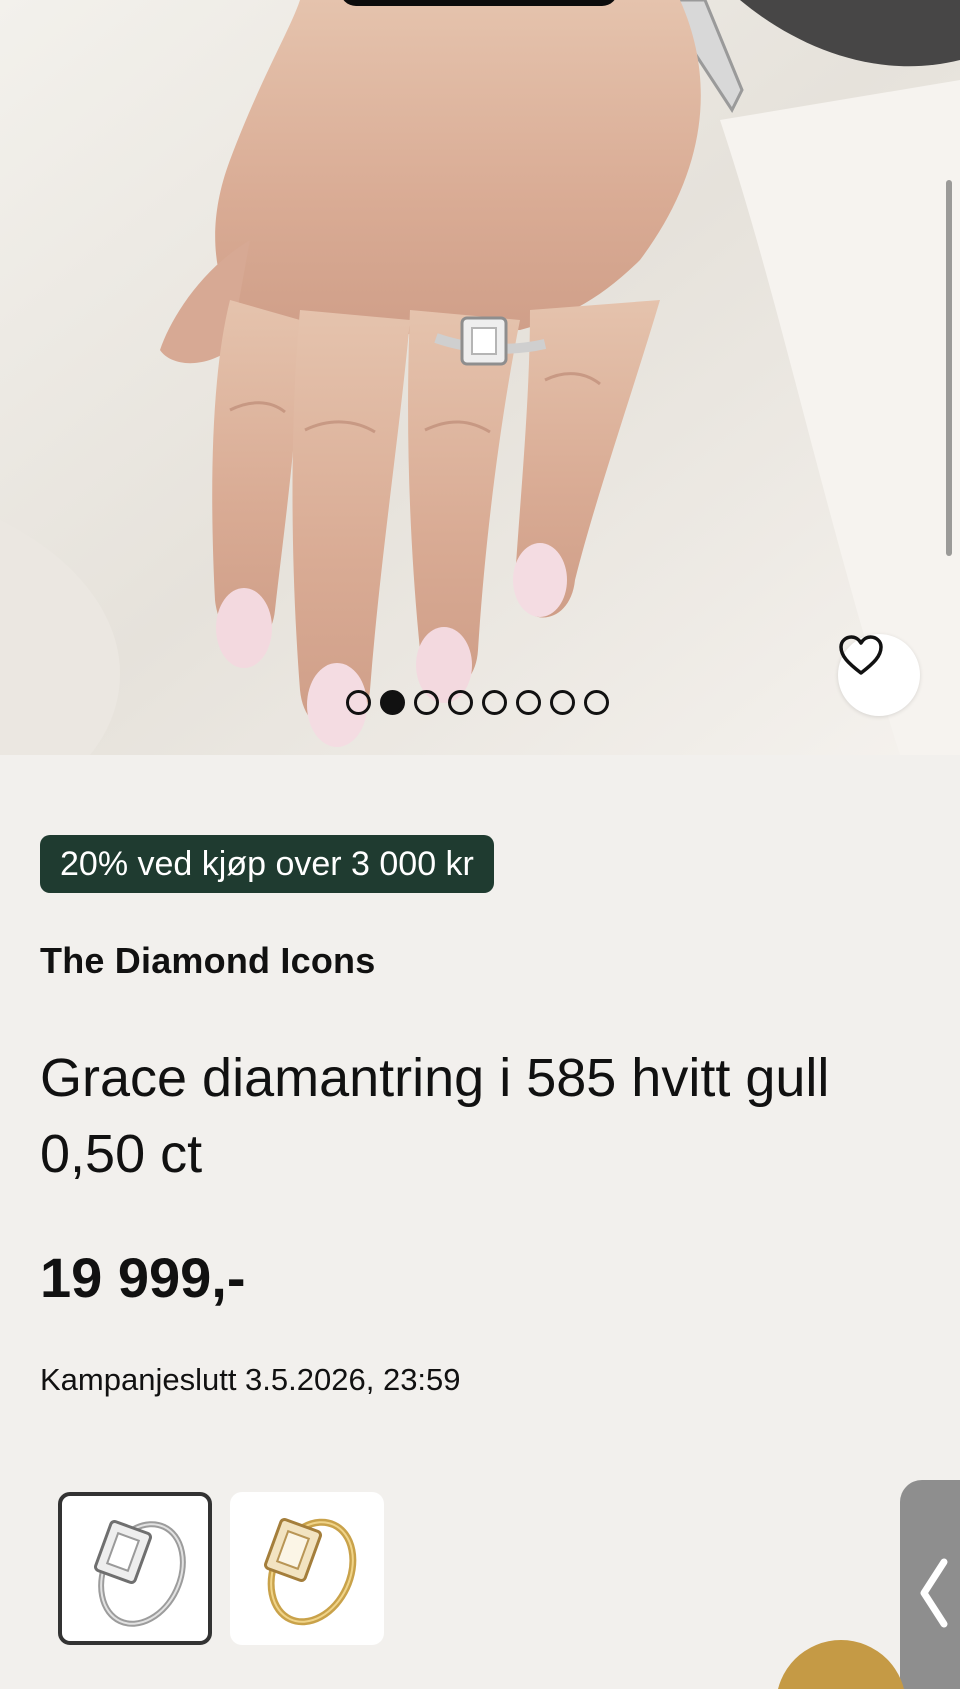  Describe the element at coordinates (861, 655) in the screenshot. I see `heart-outline-icon` at that location.